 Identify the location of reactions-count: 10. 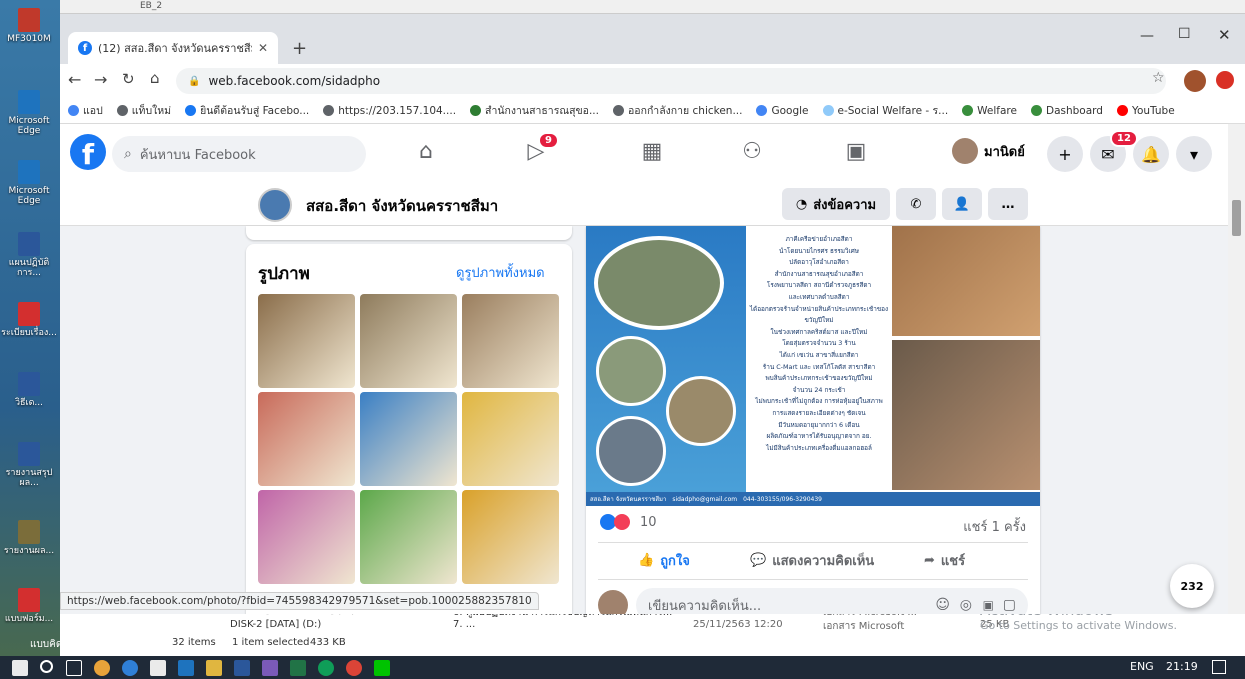
(648, 522).